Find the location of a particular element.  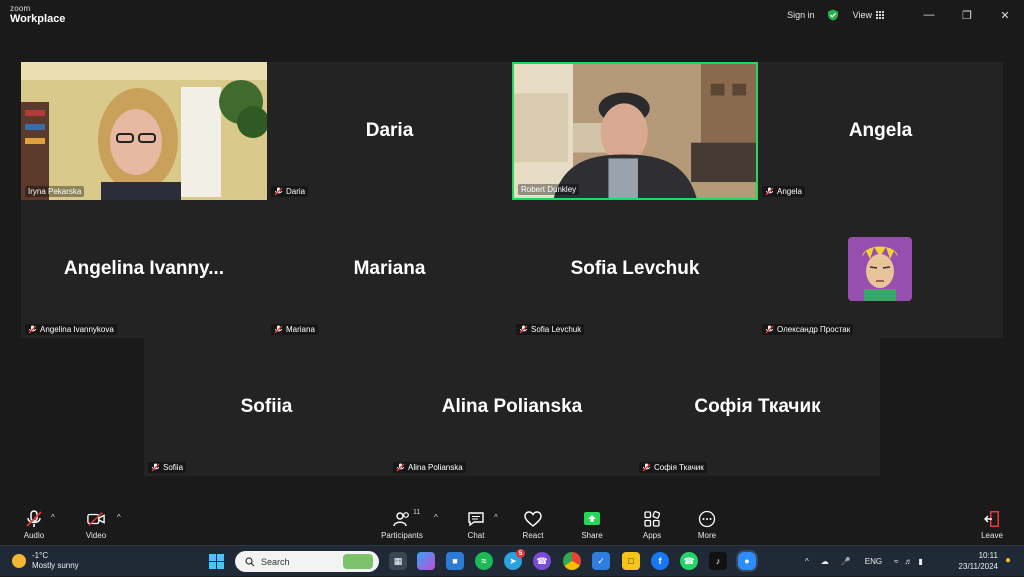

video-options-chevron-icon: ^ is located at coordinates (119, 517).